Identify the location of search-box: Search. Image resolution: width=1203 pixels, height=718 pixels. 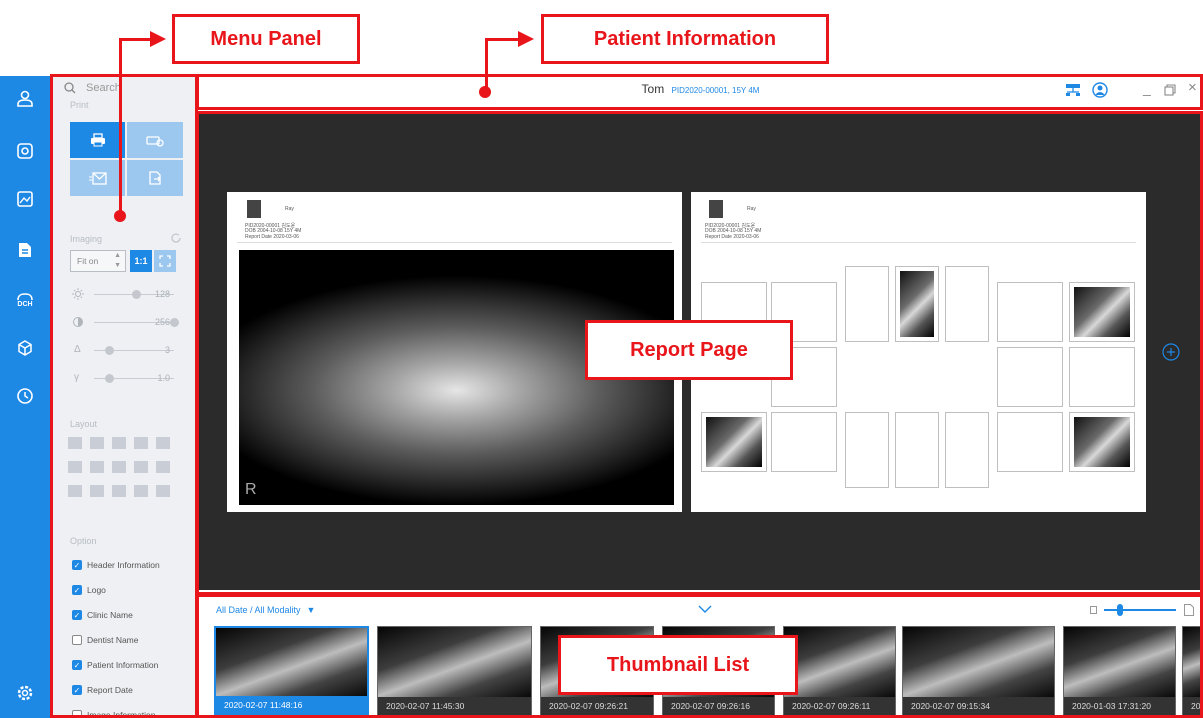
(92, 88).